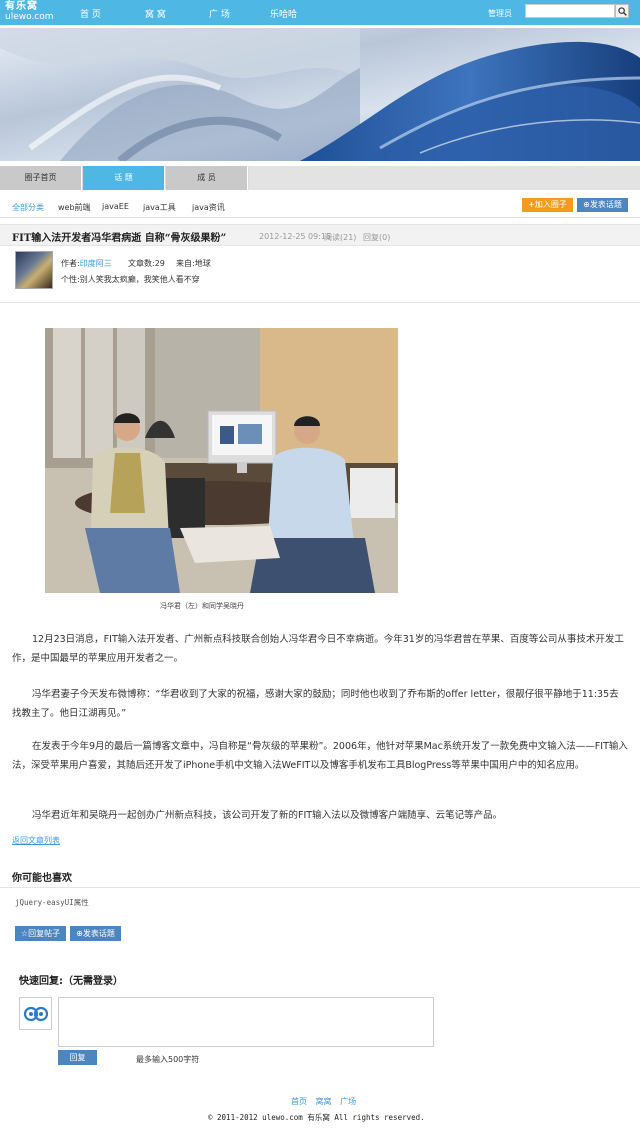  Describe the element at coordinates (74, 207) in the screenshot. I see `category-web: web前端` at that location.